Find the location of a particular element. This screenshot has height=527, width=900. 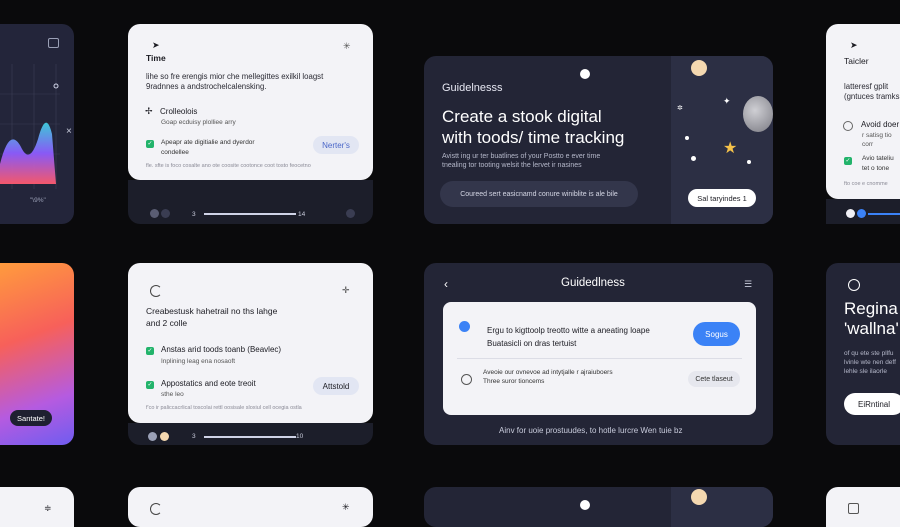

sparkle-icon: ✦ is located at coordinates (727, 101).